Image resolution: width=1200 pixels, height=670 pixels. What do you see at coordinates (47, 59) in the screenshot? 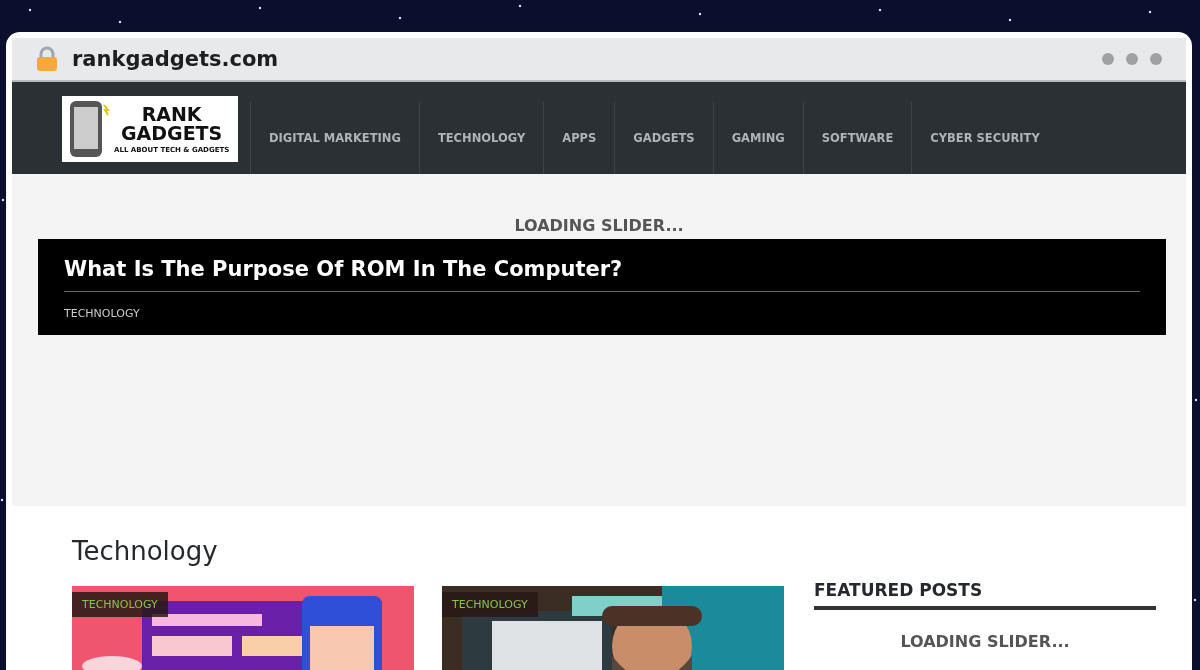
I see `padlock-icon` at bounding box center [47, 59].